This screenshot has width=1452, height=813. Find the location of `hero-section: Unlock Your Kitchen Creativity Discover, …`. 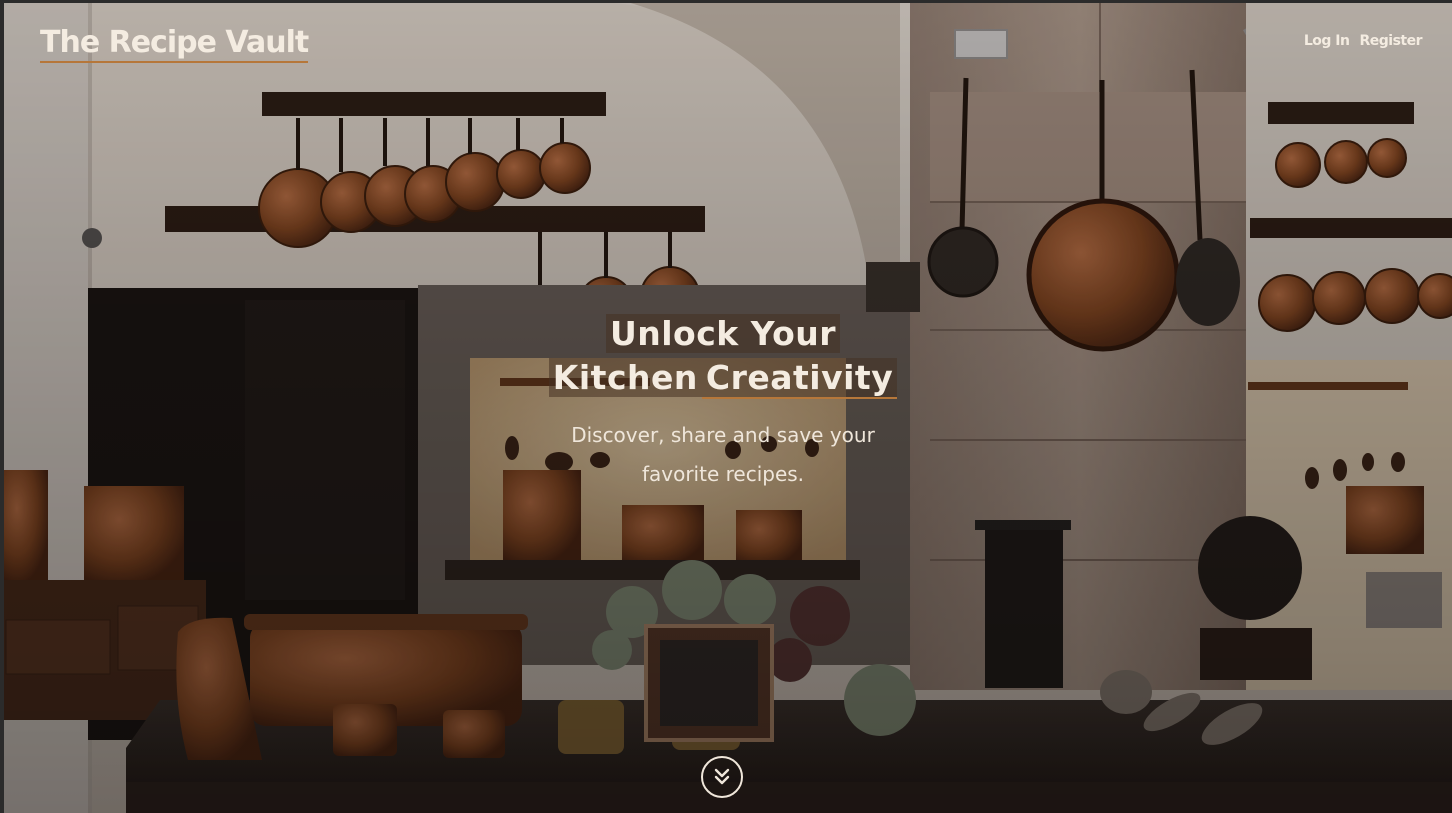

hero-section: Unlock Your Kitchen Creativity Discover, … is located at coordinates (723, 403).